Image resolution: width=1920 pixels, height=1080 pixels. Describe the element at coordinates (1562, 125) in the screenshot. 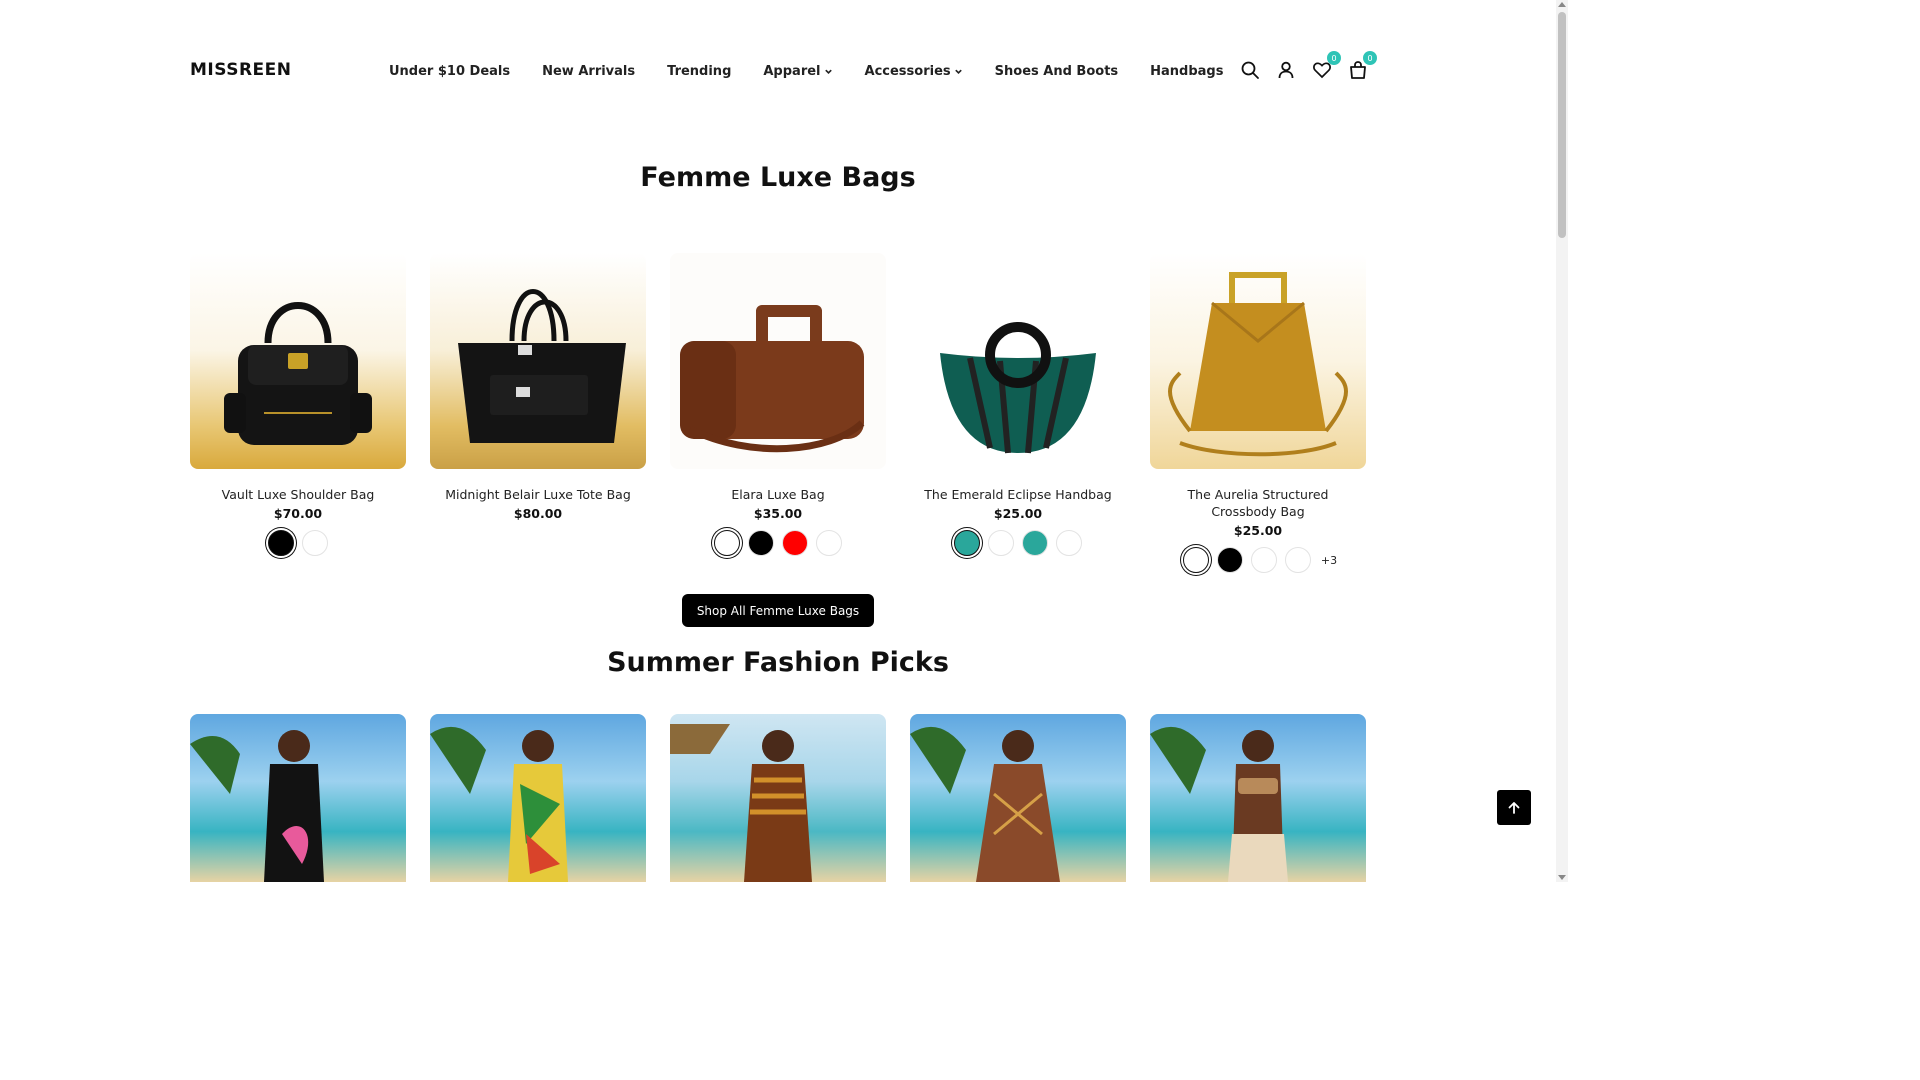

I see `scrollbar-thumb` at that location.